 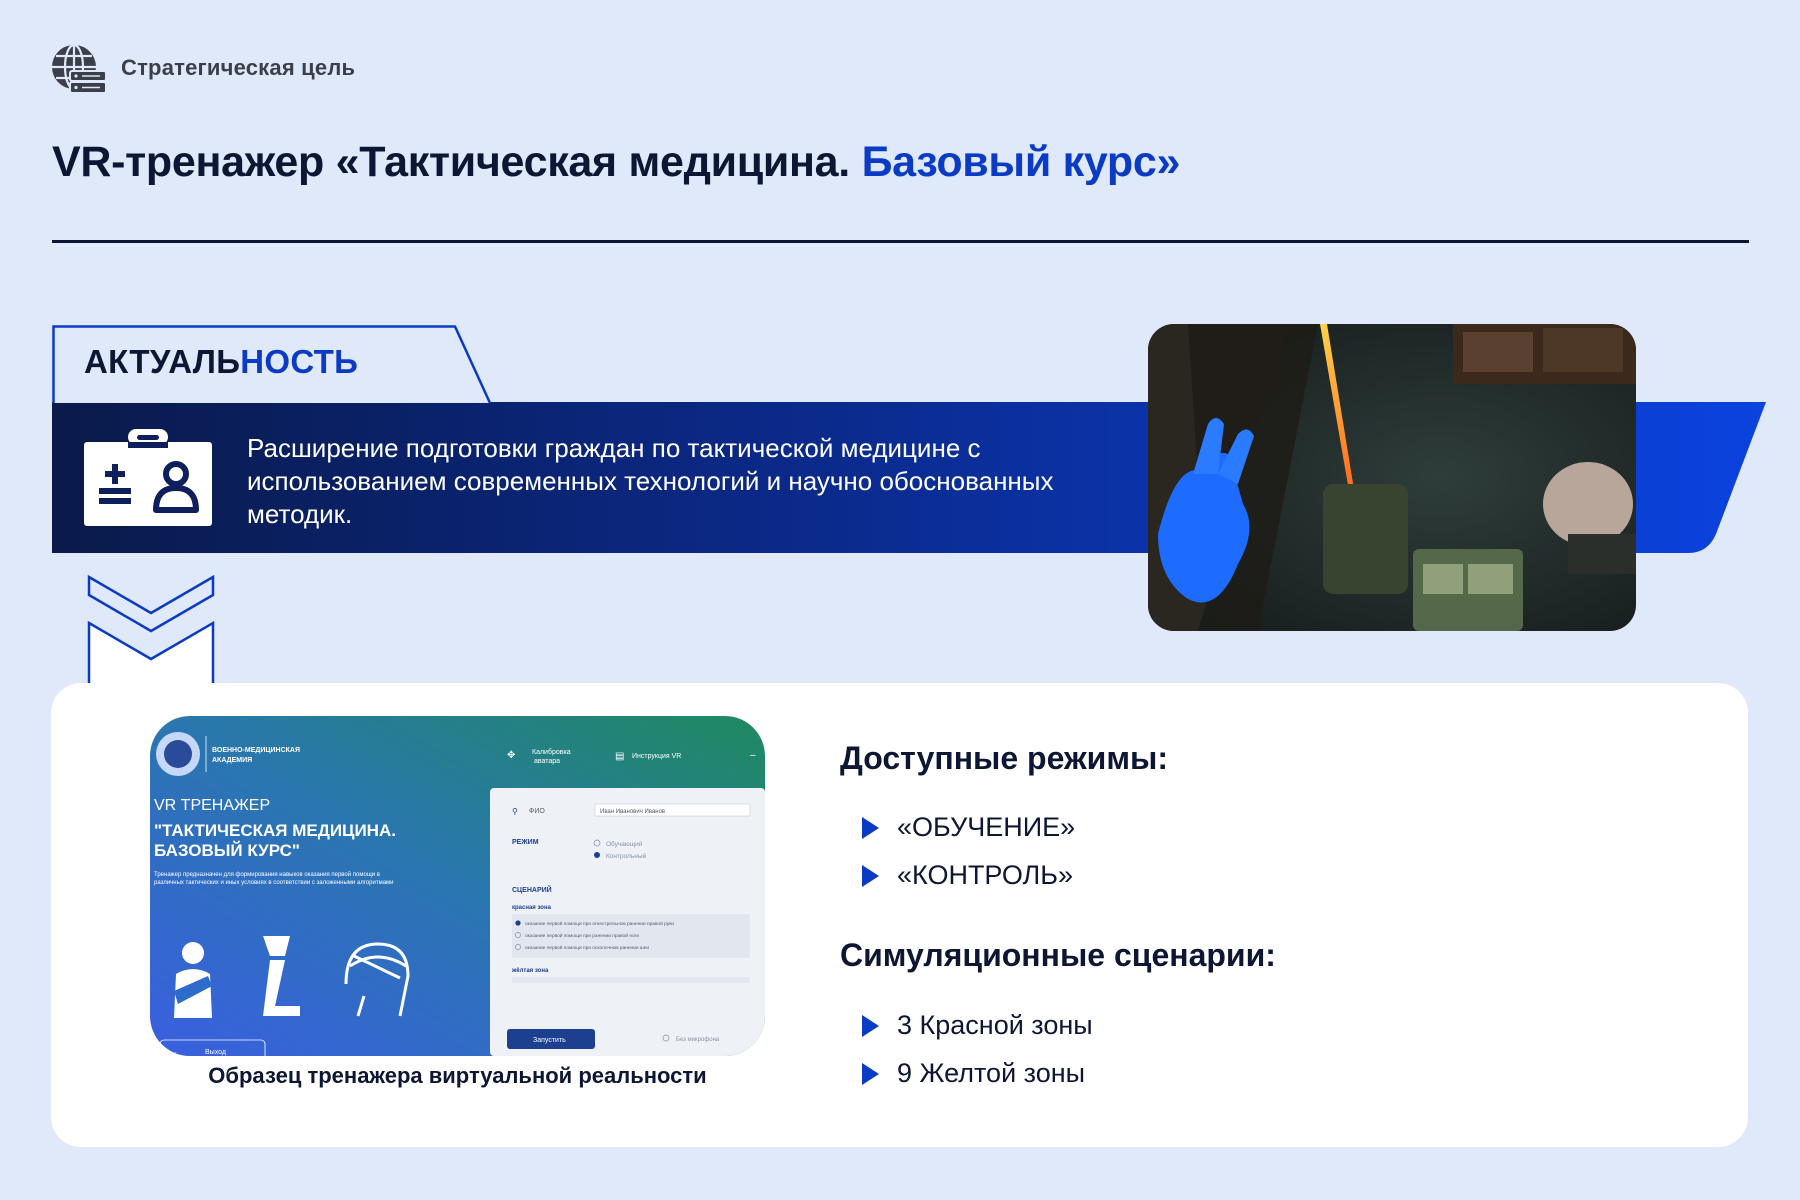 What do you see at coordinates (1058, 955) in the screenshot?
I see `scenarios-heading: Симуляционные сценарии:` at bounding box center [1058, 955].